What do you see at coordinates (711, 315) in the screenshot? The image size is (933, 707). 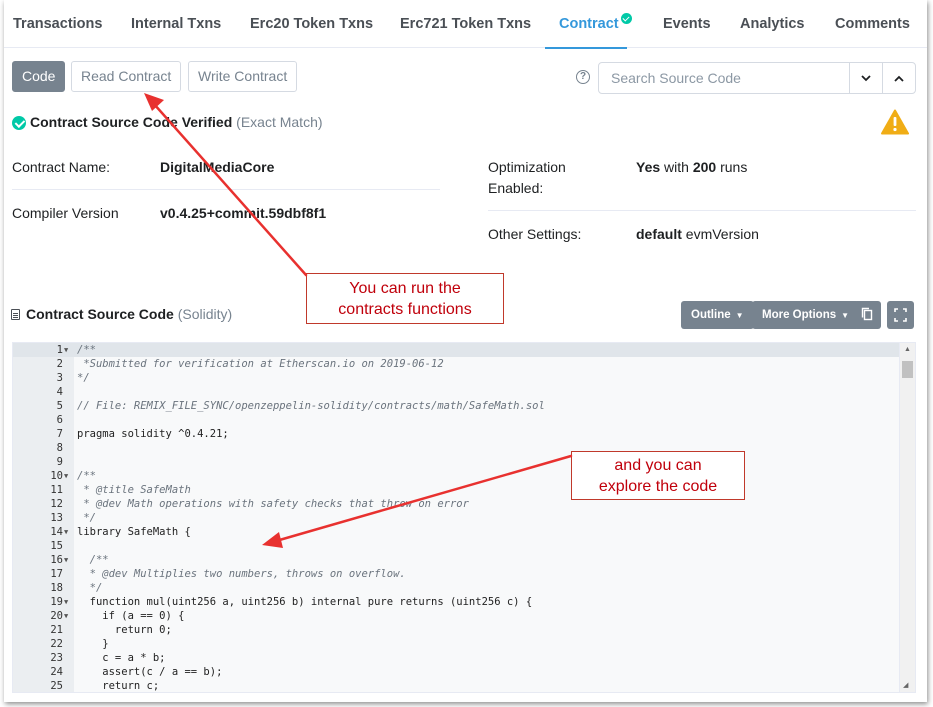 I see `outline-label: Outline` at bounding box center [711, 315].